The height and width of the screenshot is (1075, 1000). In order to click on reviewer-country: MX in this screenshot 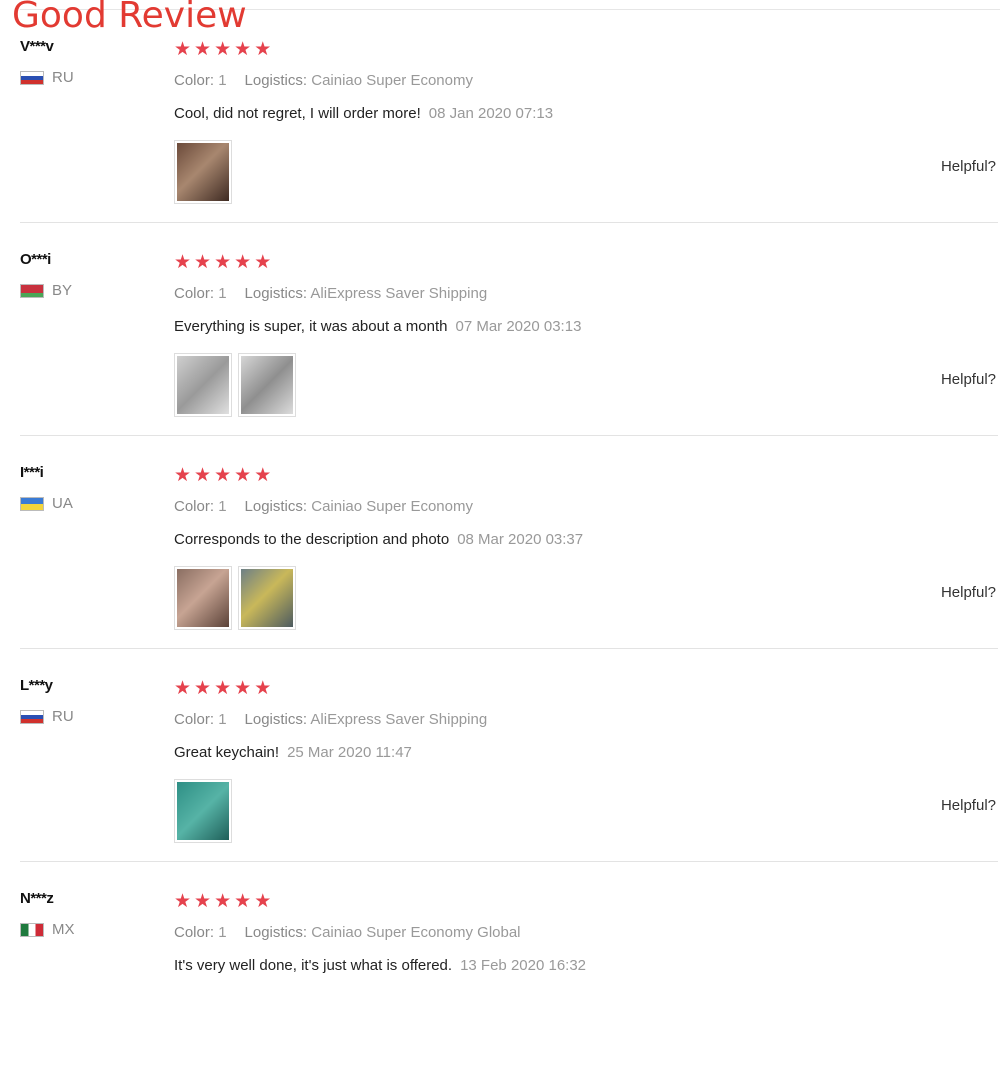, I will do `click(47, 929)`.